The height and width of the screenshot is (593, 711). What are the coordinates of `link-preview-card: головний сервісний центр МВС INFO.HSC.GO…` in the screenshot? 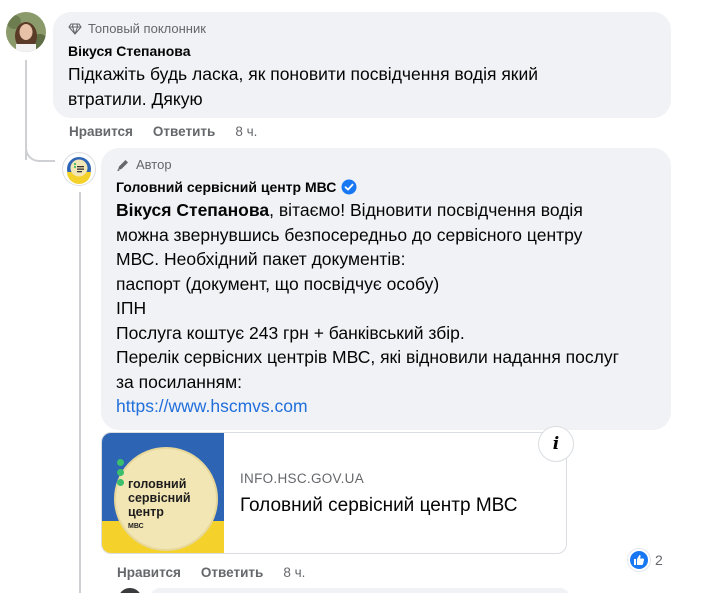 It's located at (334, 493).